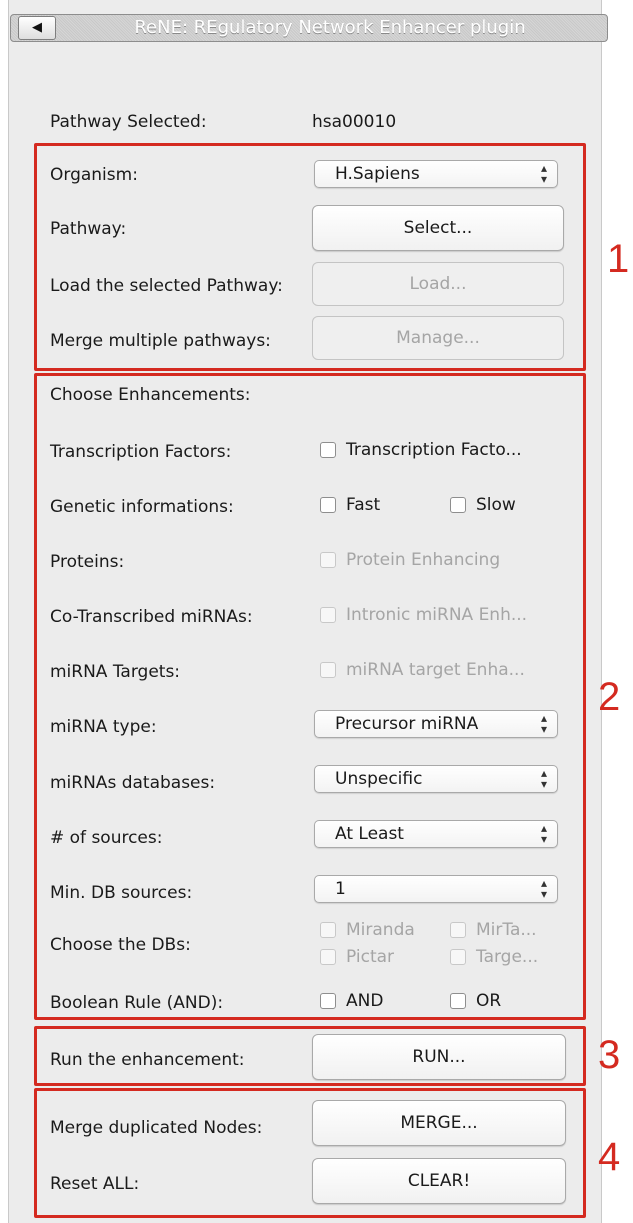 This screenshot has width=633, height=1223. Describe the element at coordinates (609, 1055) in the screenshot. I see `annotation-number-3: 3` at that location.